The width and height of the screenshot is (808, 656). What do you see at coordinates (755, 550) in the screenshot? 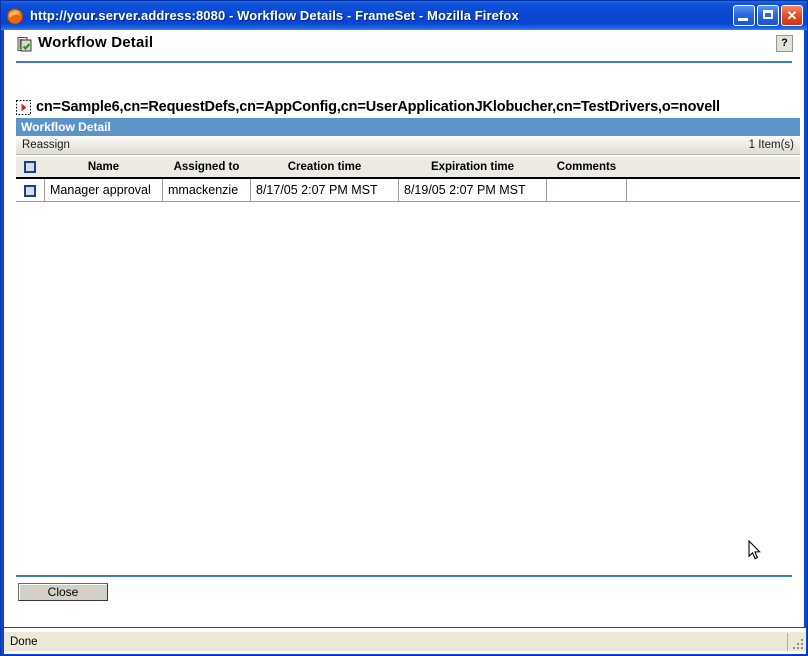
I see `mouse-cursor` at bounding box center [755, 550].